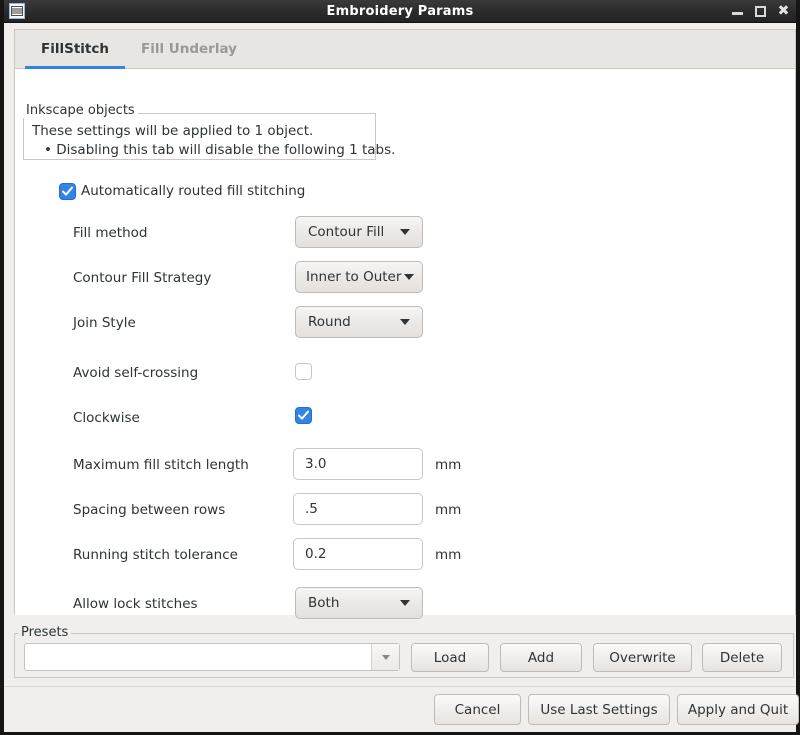  I want to click on avoid-self-crossing-label: Avoid self-crossing, so click(136, 373).